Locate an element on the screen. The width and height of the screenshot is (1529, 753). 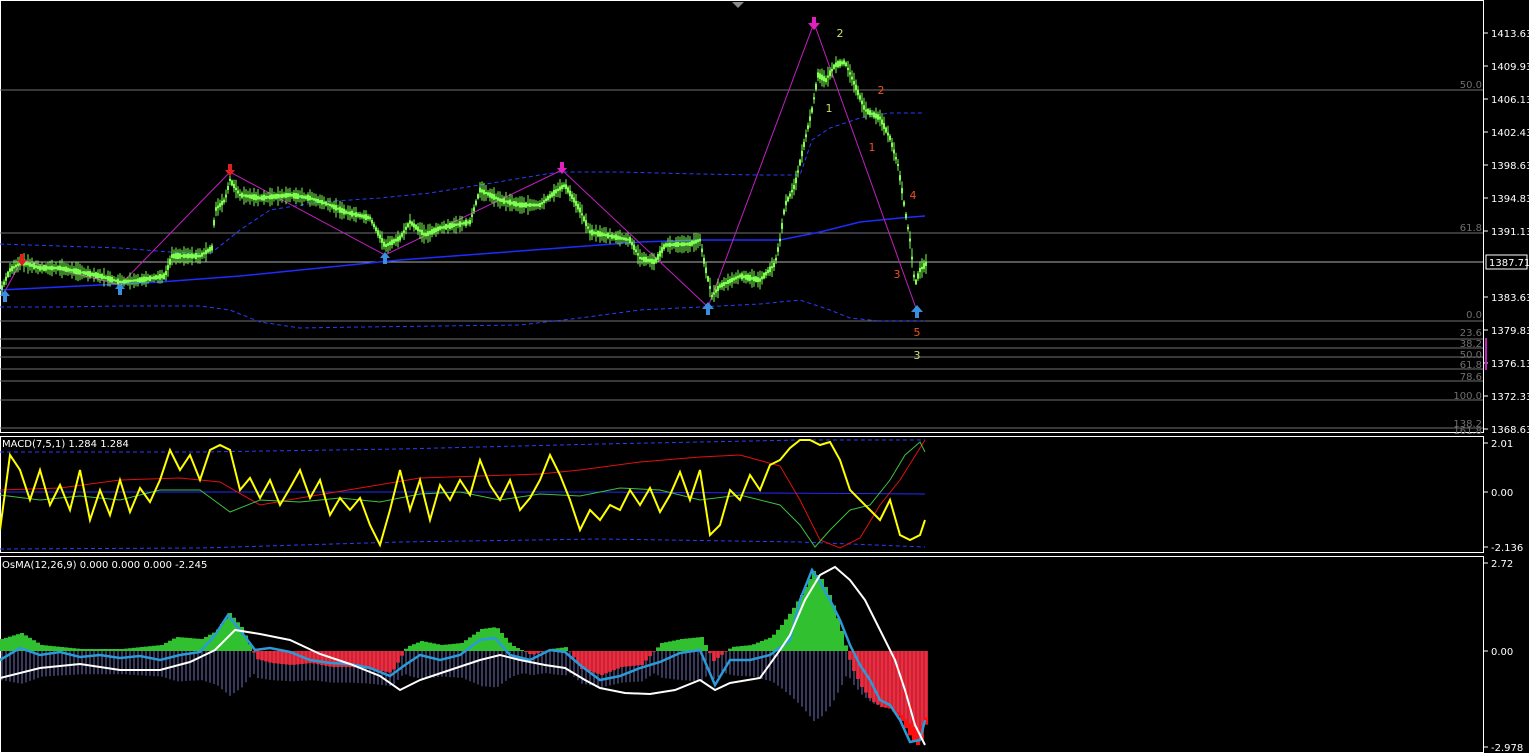
wave-label: 3 is located at coordinates (897, 274).